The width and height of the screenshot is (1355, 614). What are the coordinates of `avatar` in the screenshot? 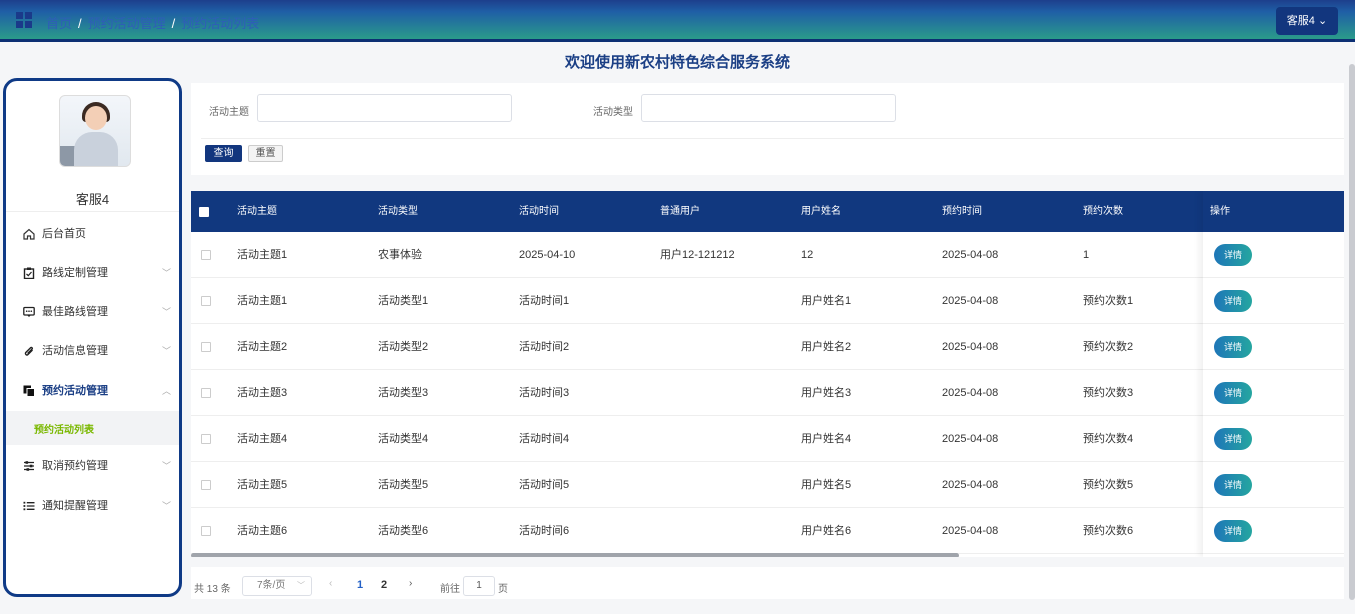 It's located at (95, 131).